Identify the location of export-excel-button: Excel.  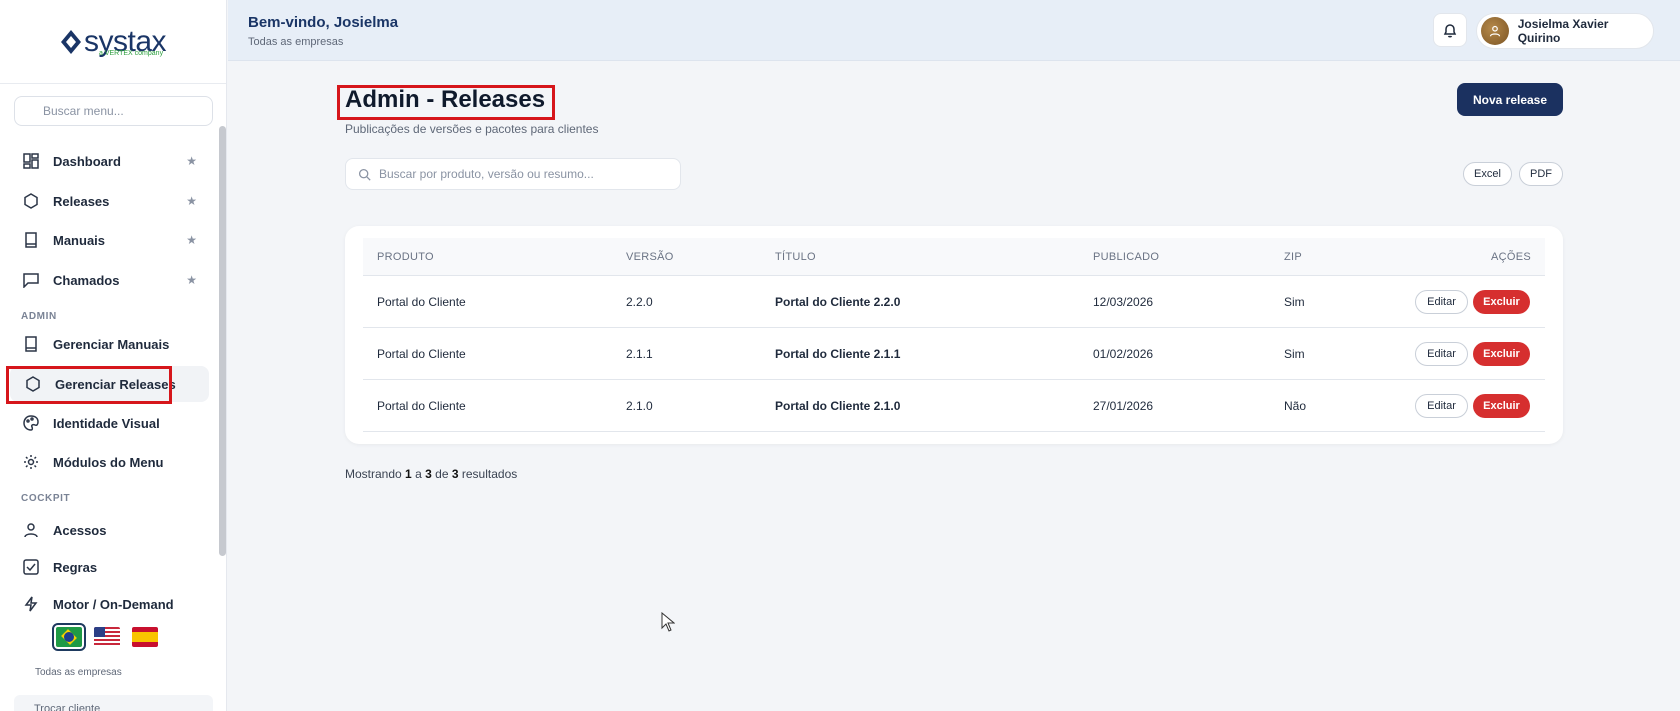
(1487, 174).